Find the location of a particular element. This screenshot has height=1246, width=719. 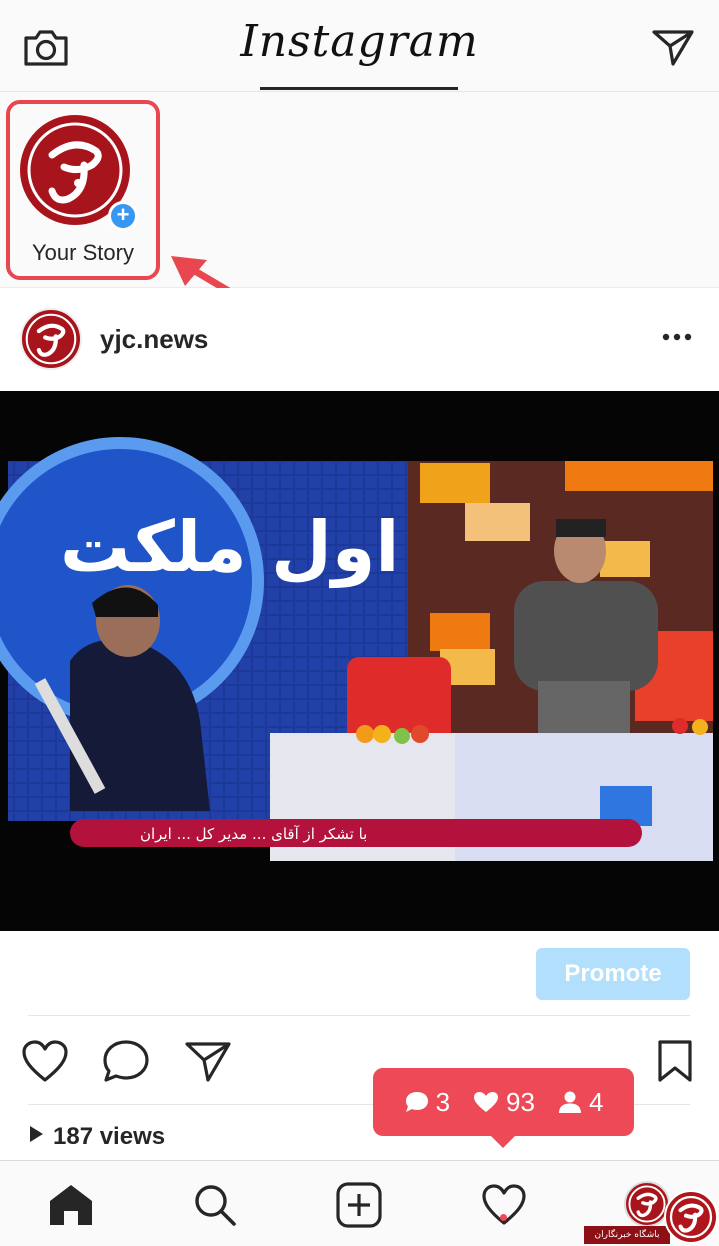

more-horizontal-icon is located at coordinates (677, 337).